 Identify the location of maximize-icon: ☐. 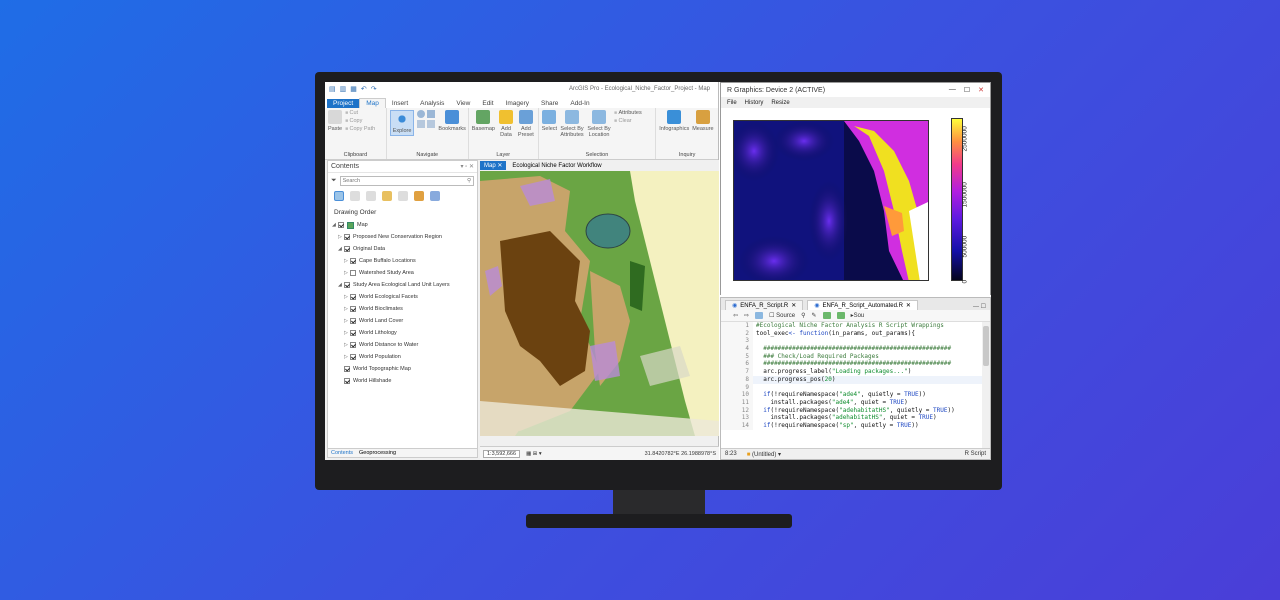
(967, 90).